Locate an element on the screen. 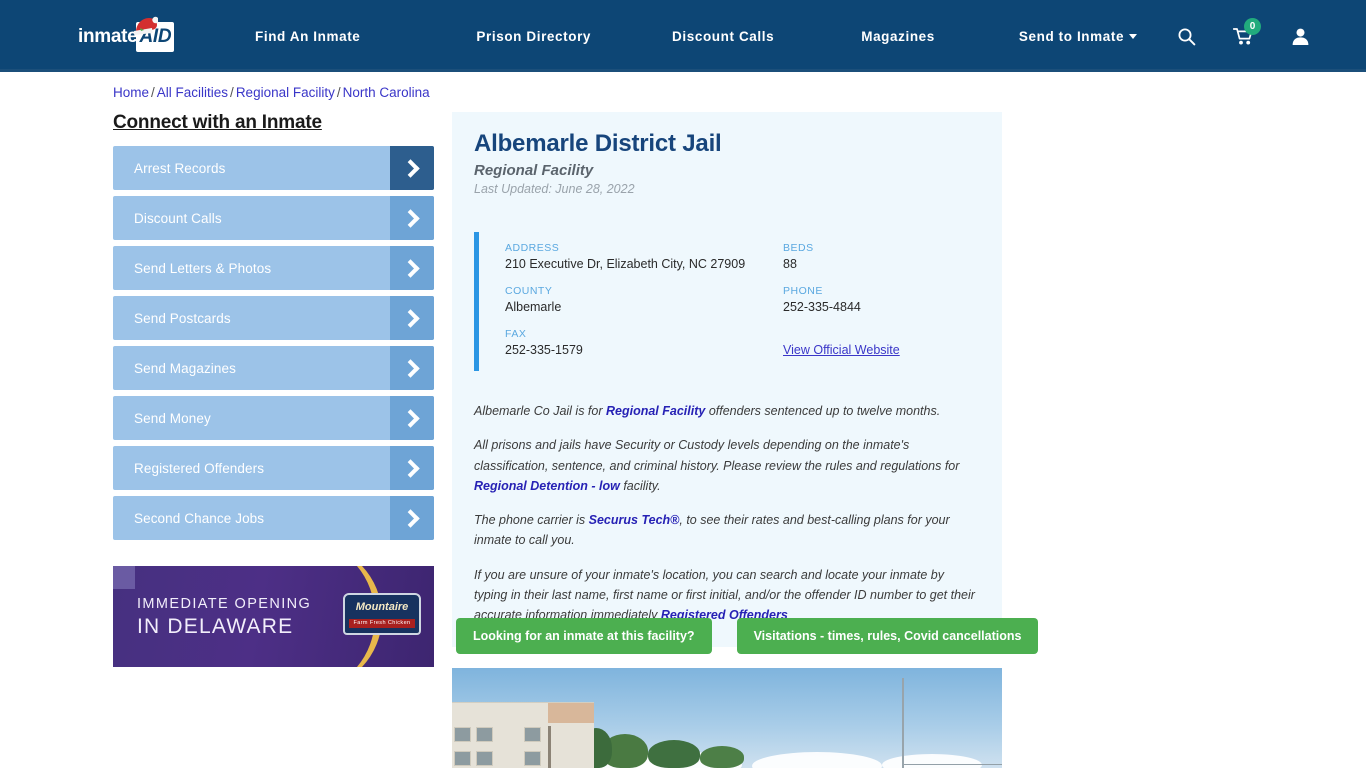 The width and height of the screenshot is (1366, 768). nav-item-magazines: Magazines is located at coordinates (898, 36).